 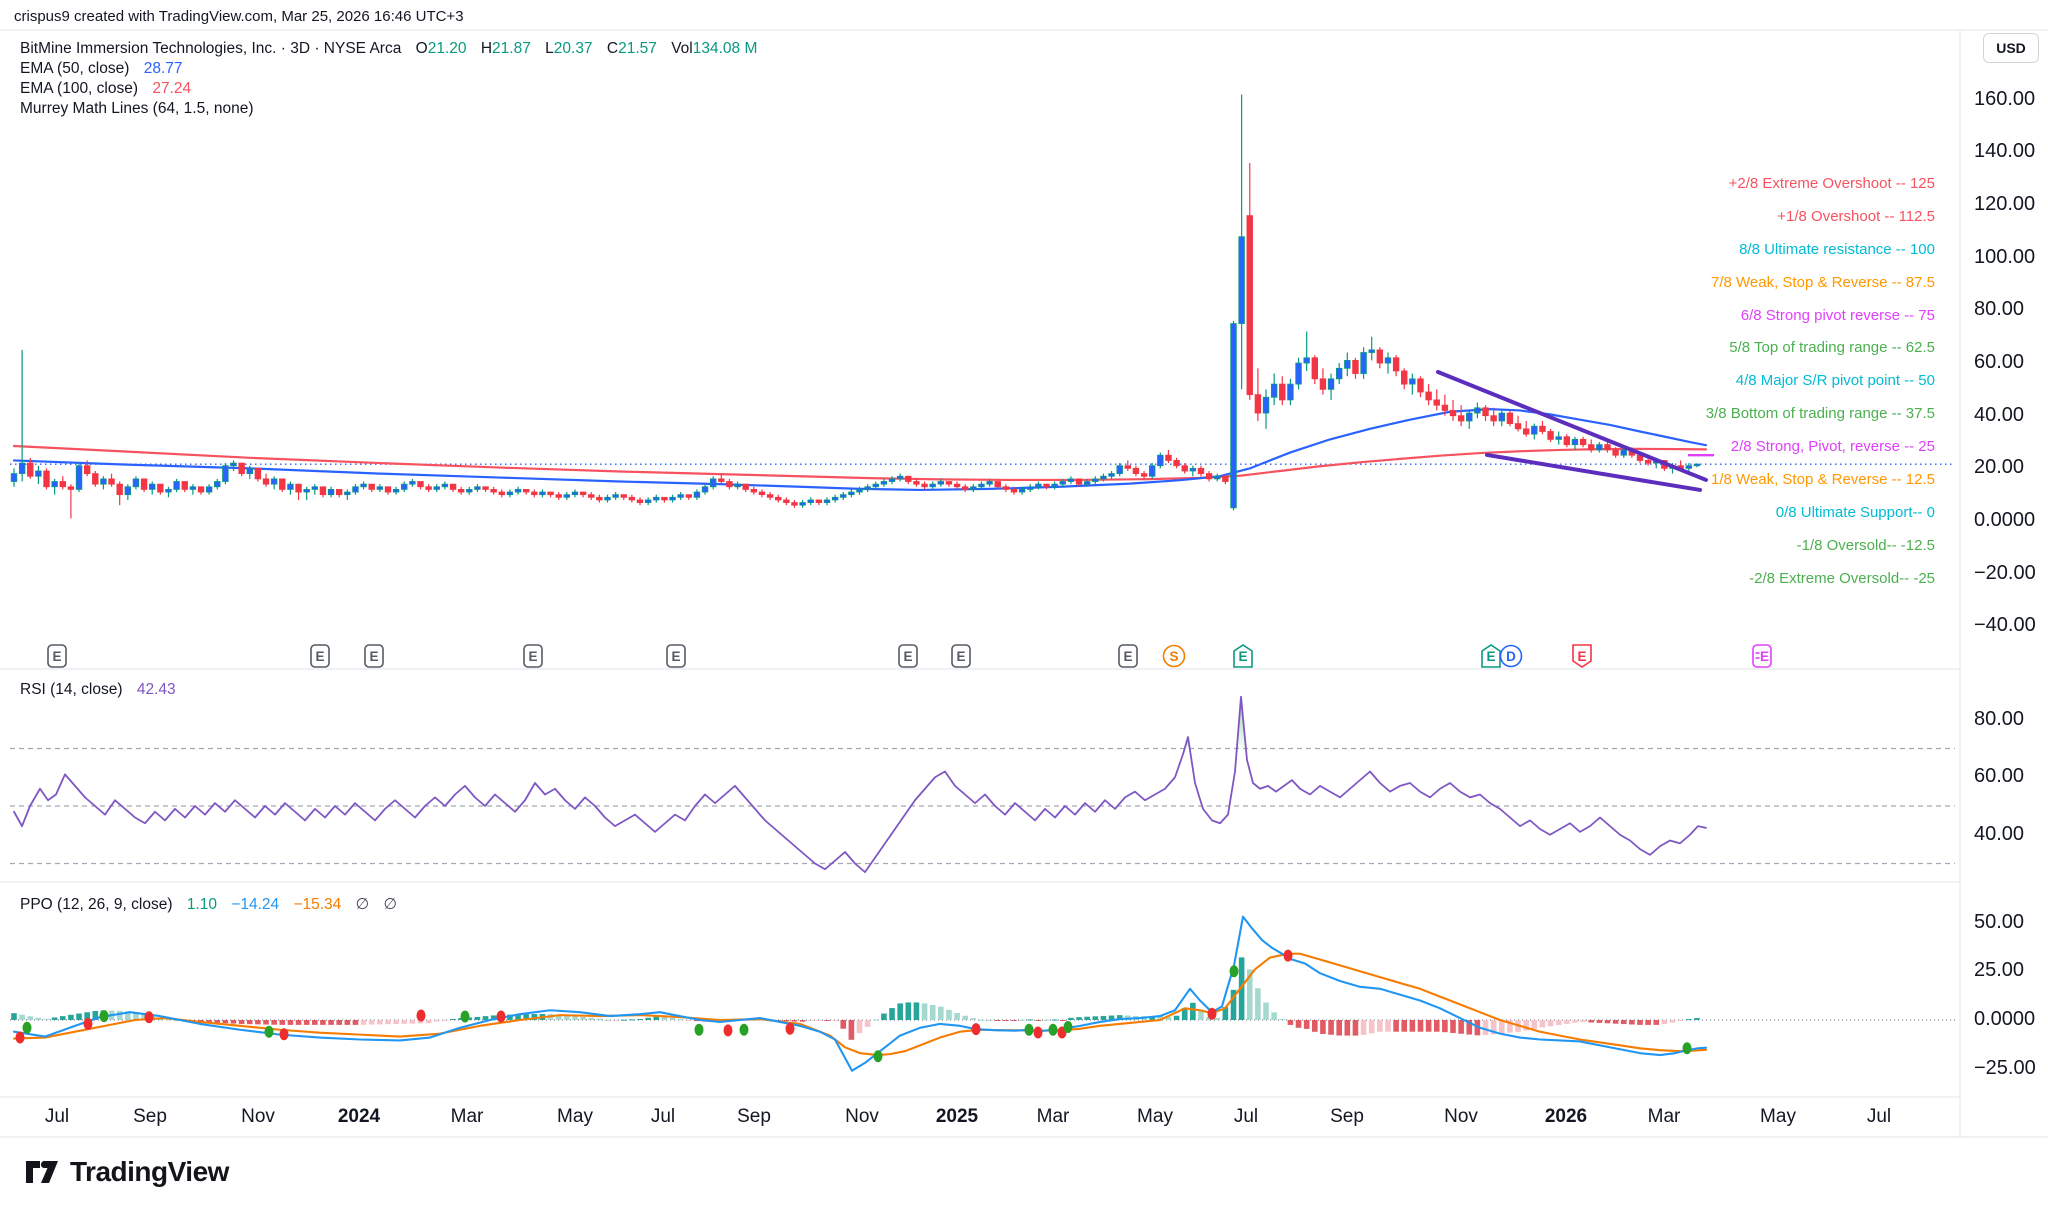 What do you see at coordinates (75, 68) in the screenshot?
I see `ema50-label: EMA (50, close)` at bounding box center [75, 68].